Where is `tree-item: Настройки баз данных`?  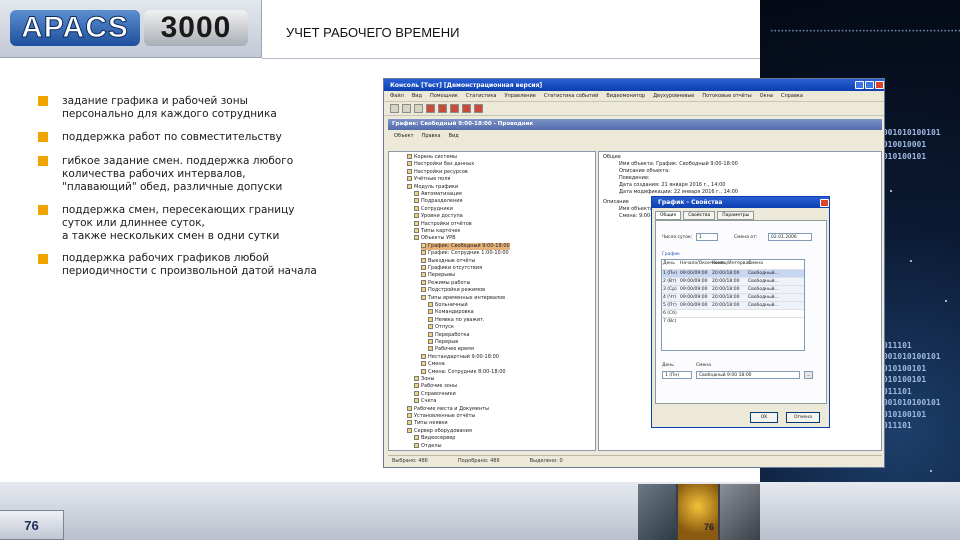
tree-item: Настройки баз данных is located at coordinates (440, 164).